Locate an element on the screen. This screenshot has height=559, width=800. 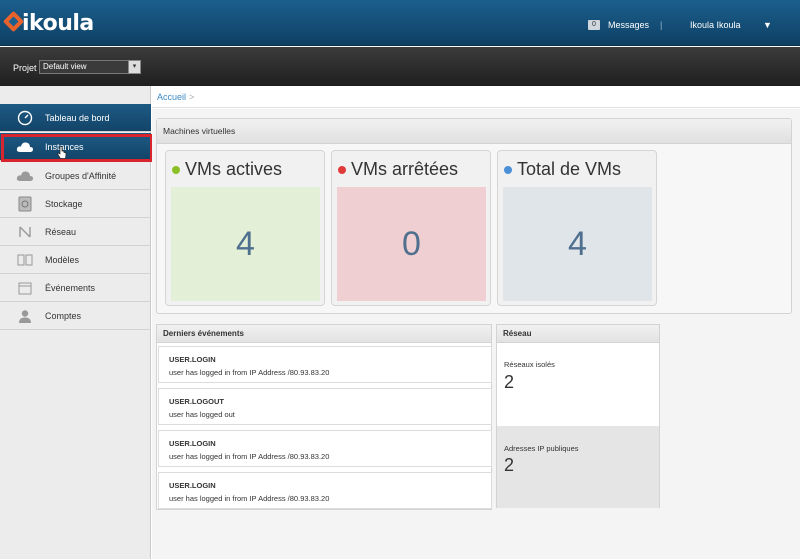
messages-count-badge: 0 is located at coordinates (594, 25).